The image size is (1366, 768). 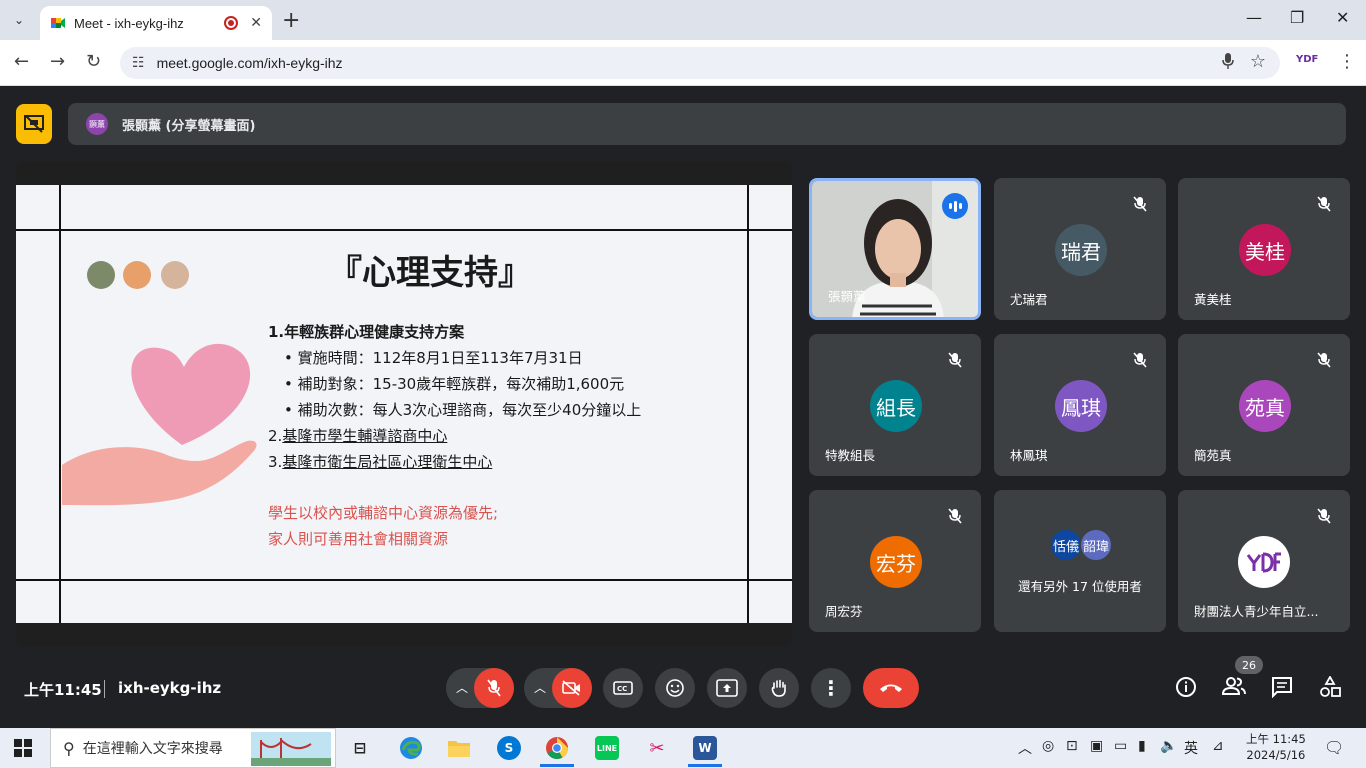 I want to click on hang-up-icon, so click(x=891, y=688).